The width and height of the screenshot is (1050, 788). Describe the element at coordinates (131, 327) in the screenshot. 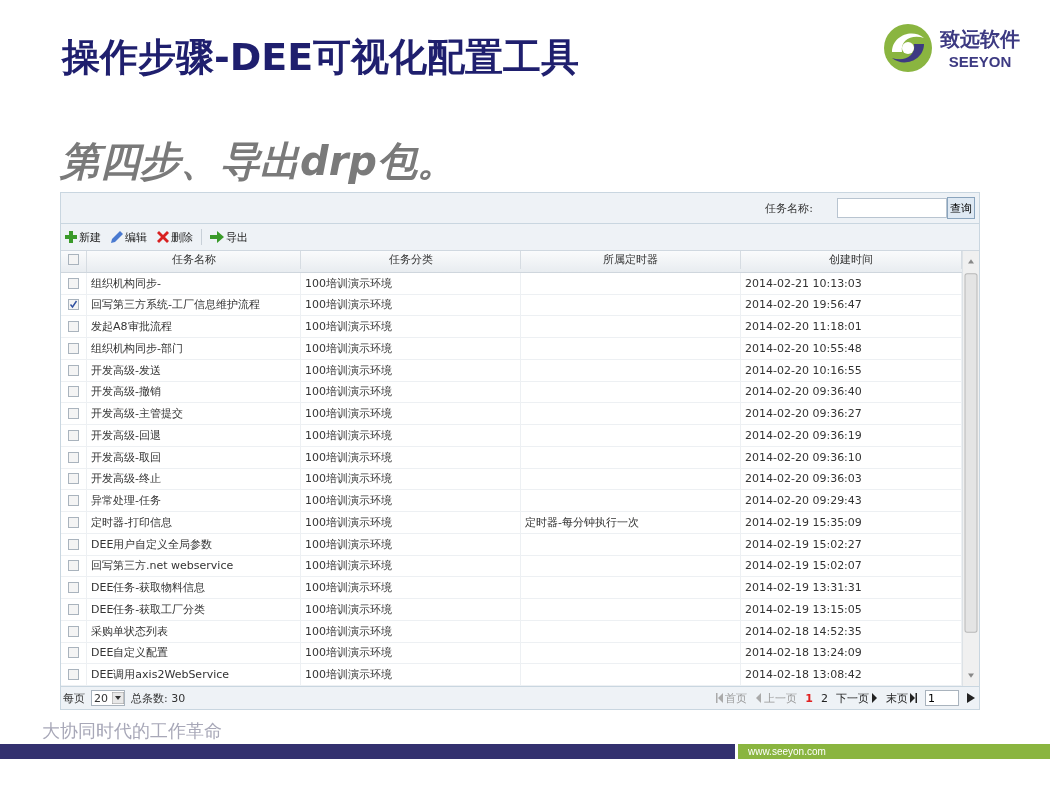

I see `table-cell: 发起A8审批流程` at that location.